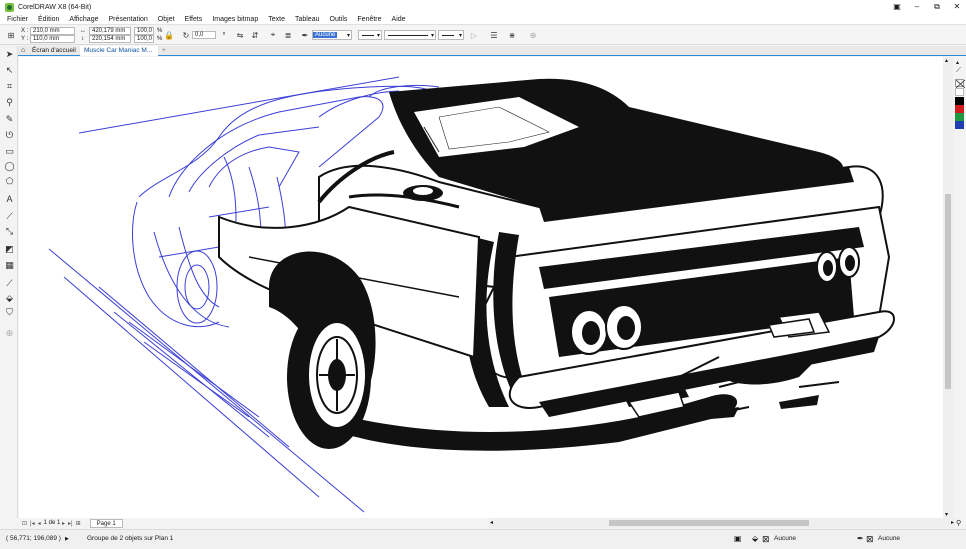 This screenshot has width=966, height=549. Describe the element at coordinates (957, 62) in the screenshot. I see `palette-up-icon: ▴` at that location.